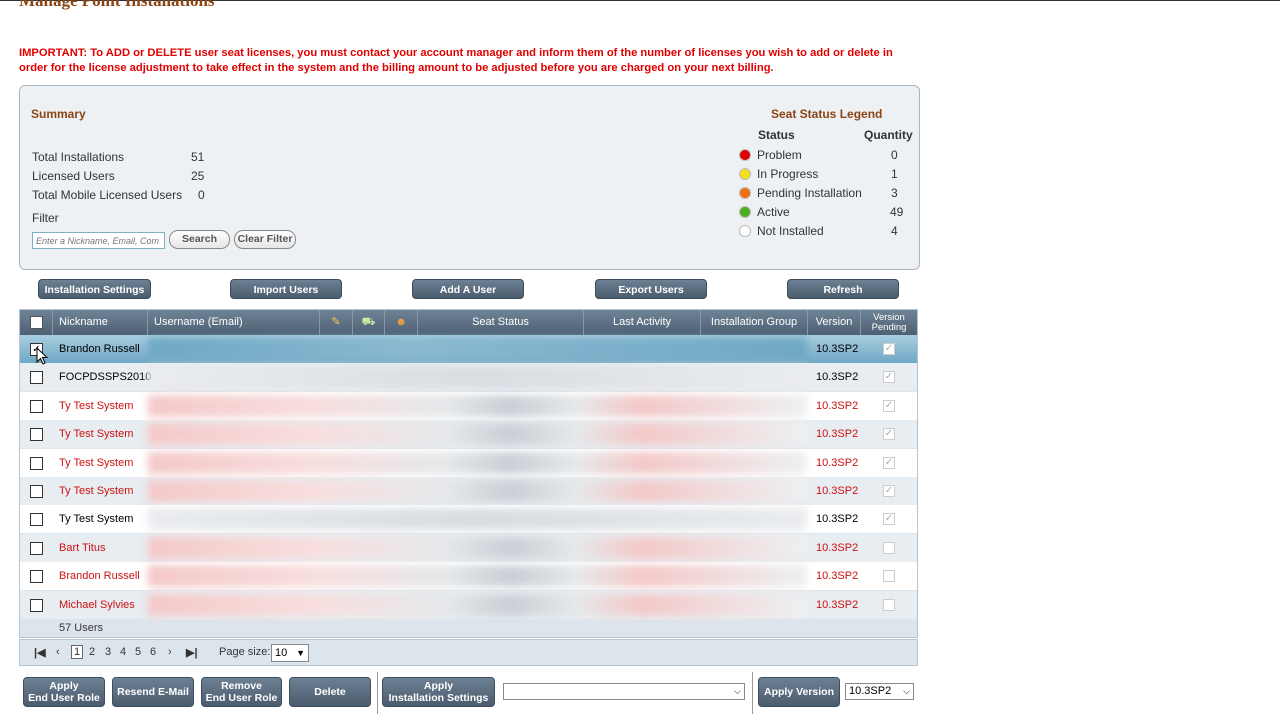 Image resolution: width=1280 pixels, height=720 pixels. Describe the element at coordinates (624, 691) in the screenshot. I see `installation-settings-select: ⌵` at that location.